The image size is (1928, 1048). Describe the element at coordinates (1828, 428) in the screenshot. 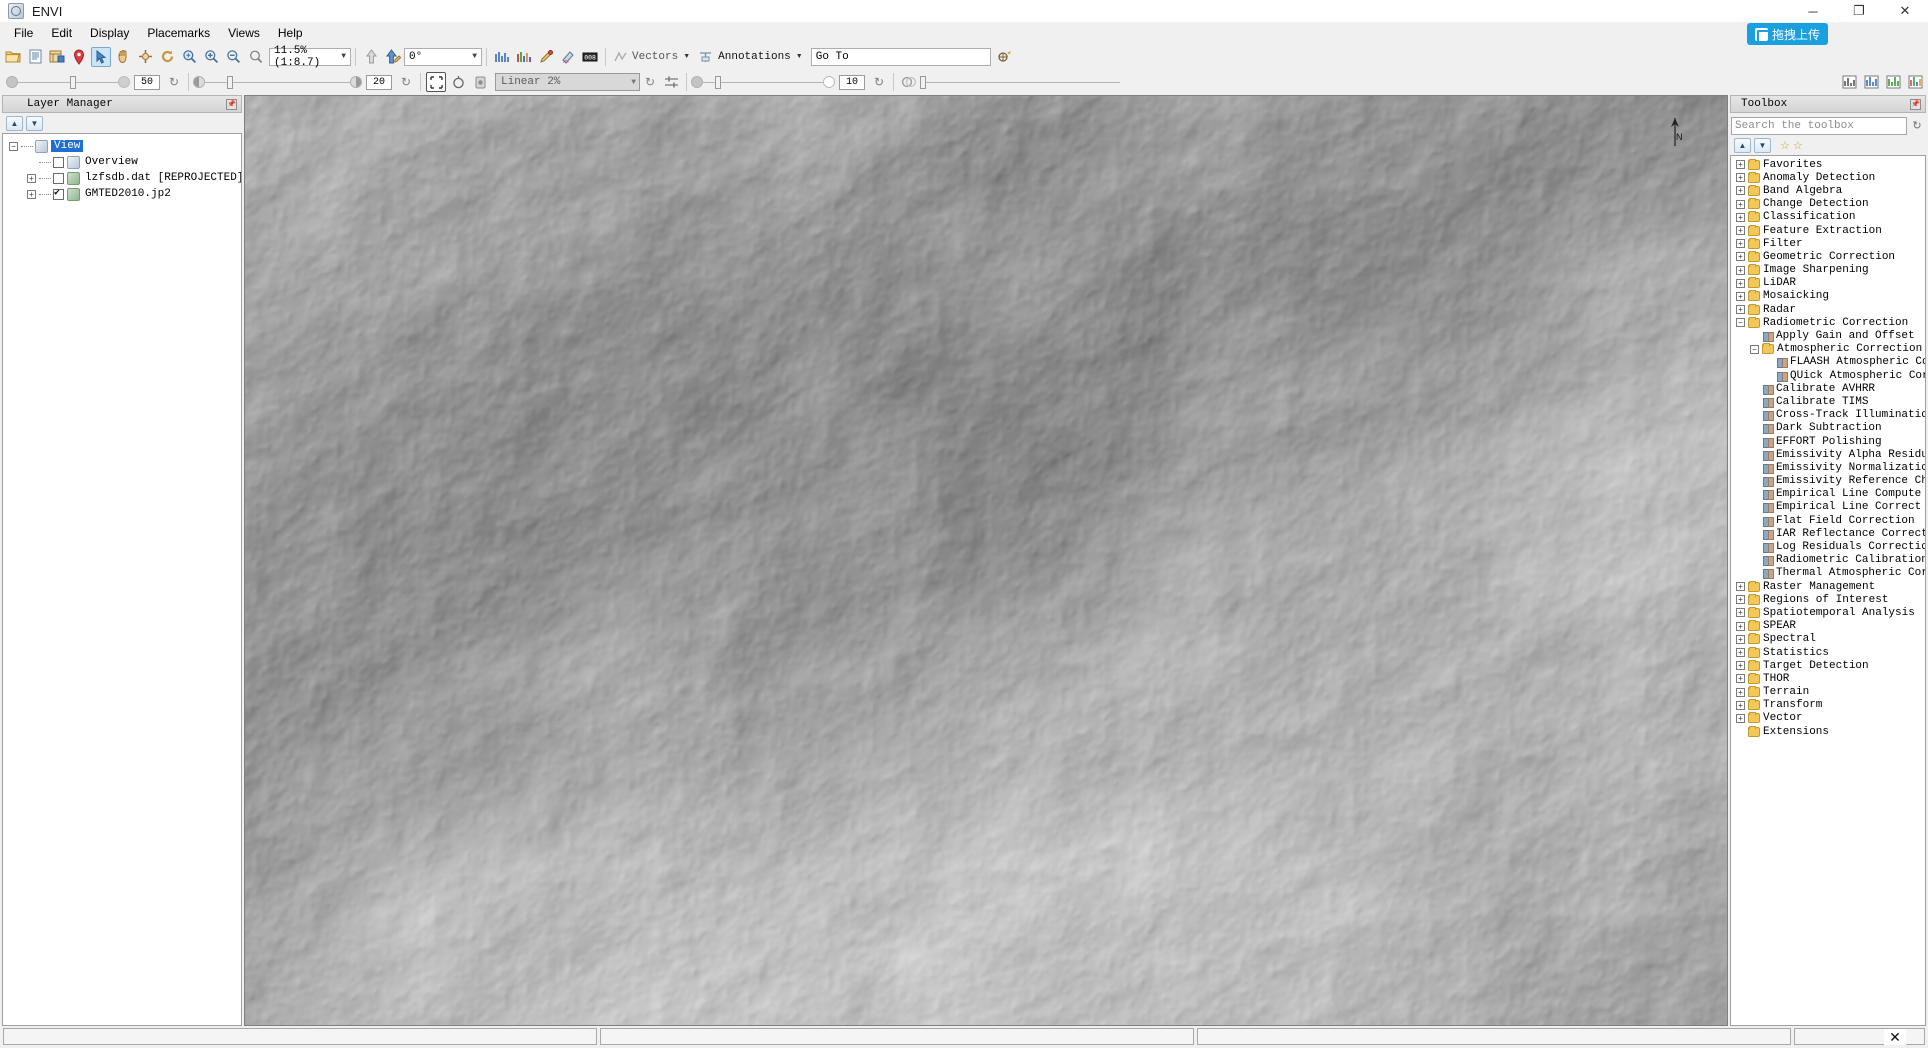

I see `toolbox-tool-item: Dark Subtraction` at that location.